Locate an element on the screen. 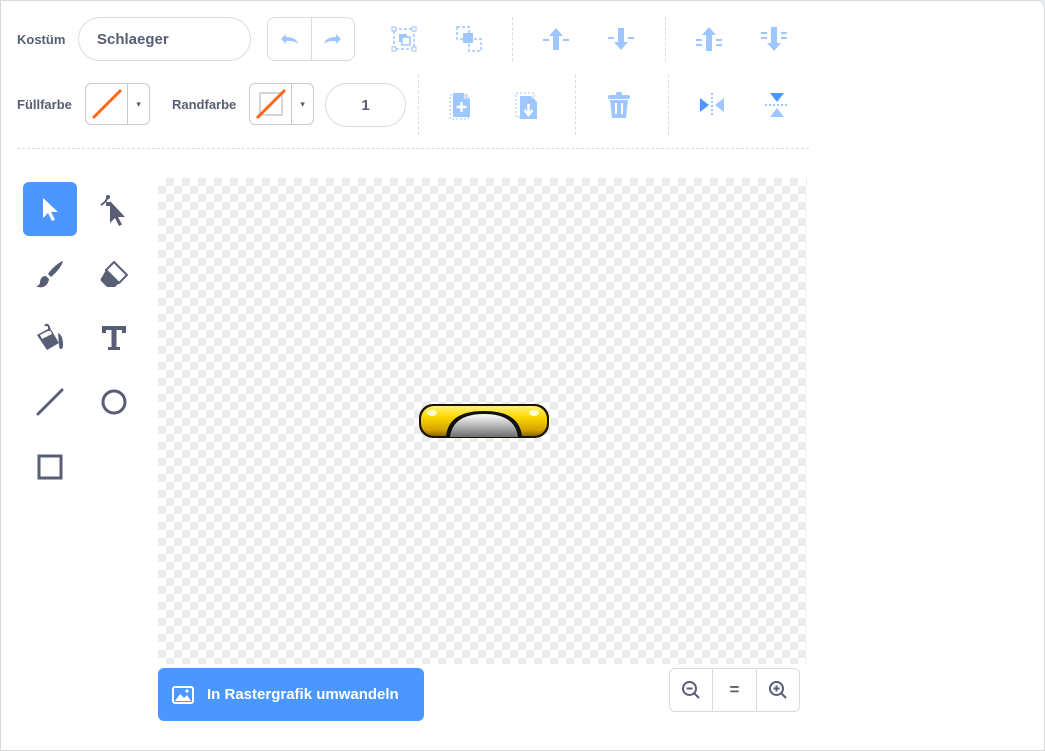  convert-to-bitmap-button: In Rastergrafik umwandeln is located at coordinates (291, 694).